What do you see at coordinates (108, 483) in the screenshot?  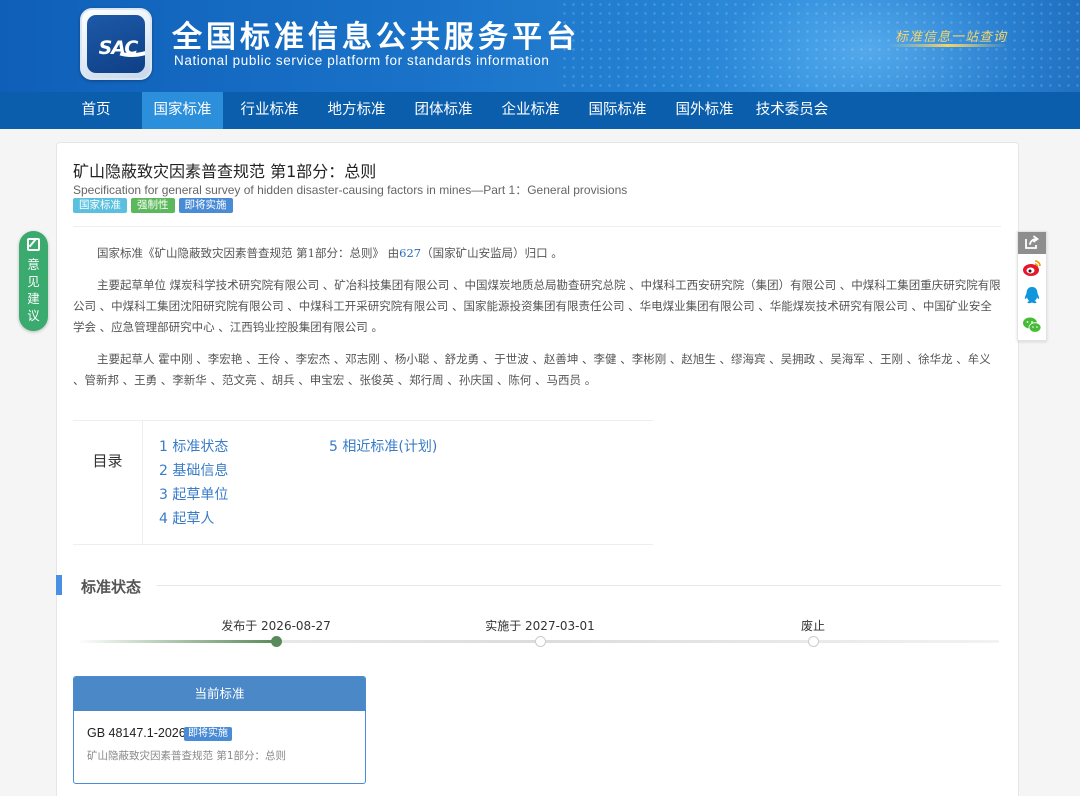 I see `toc-label: 目录` at bounding box center [108, 483].